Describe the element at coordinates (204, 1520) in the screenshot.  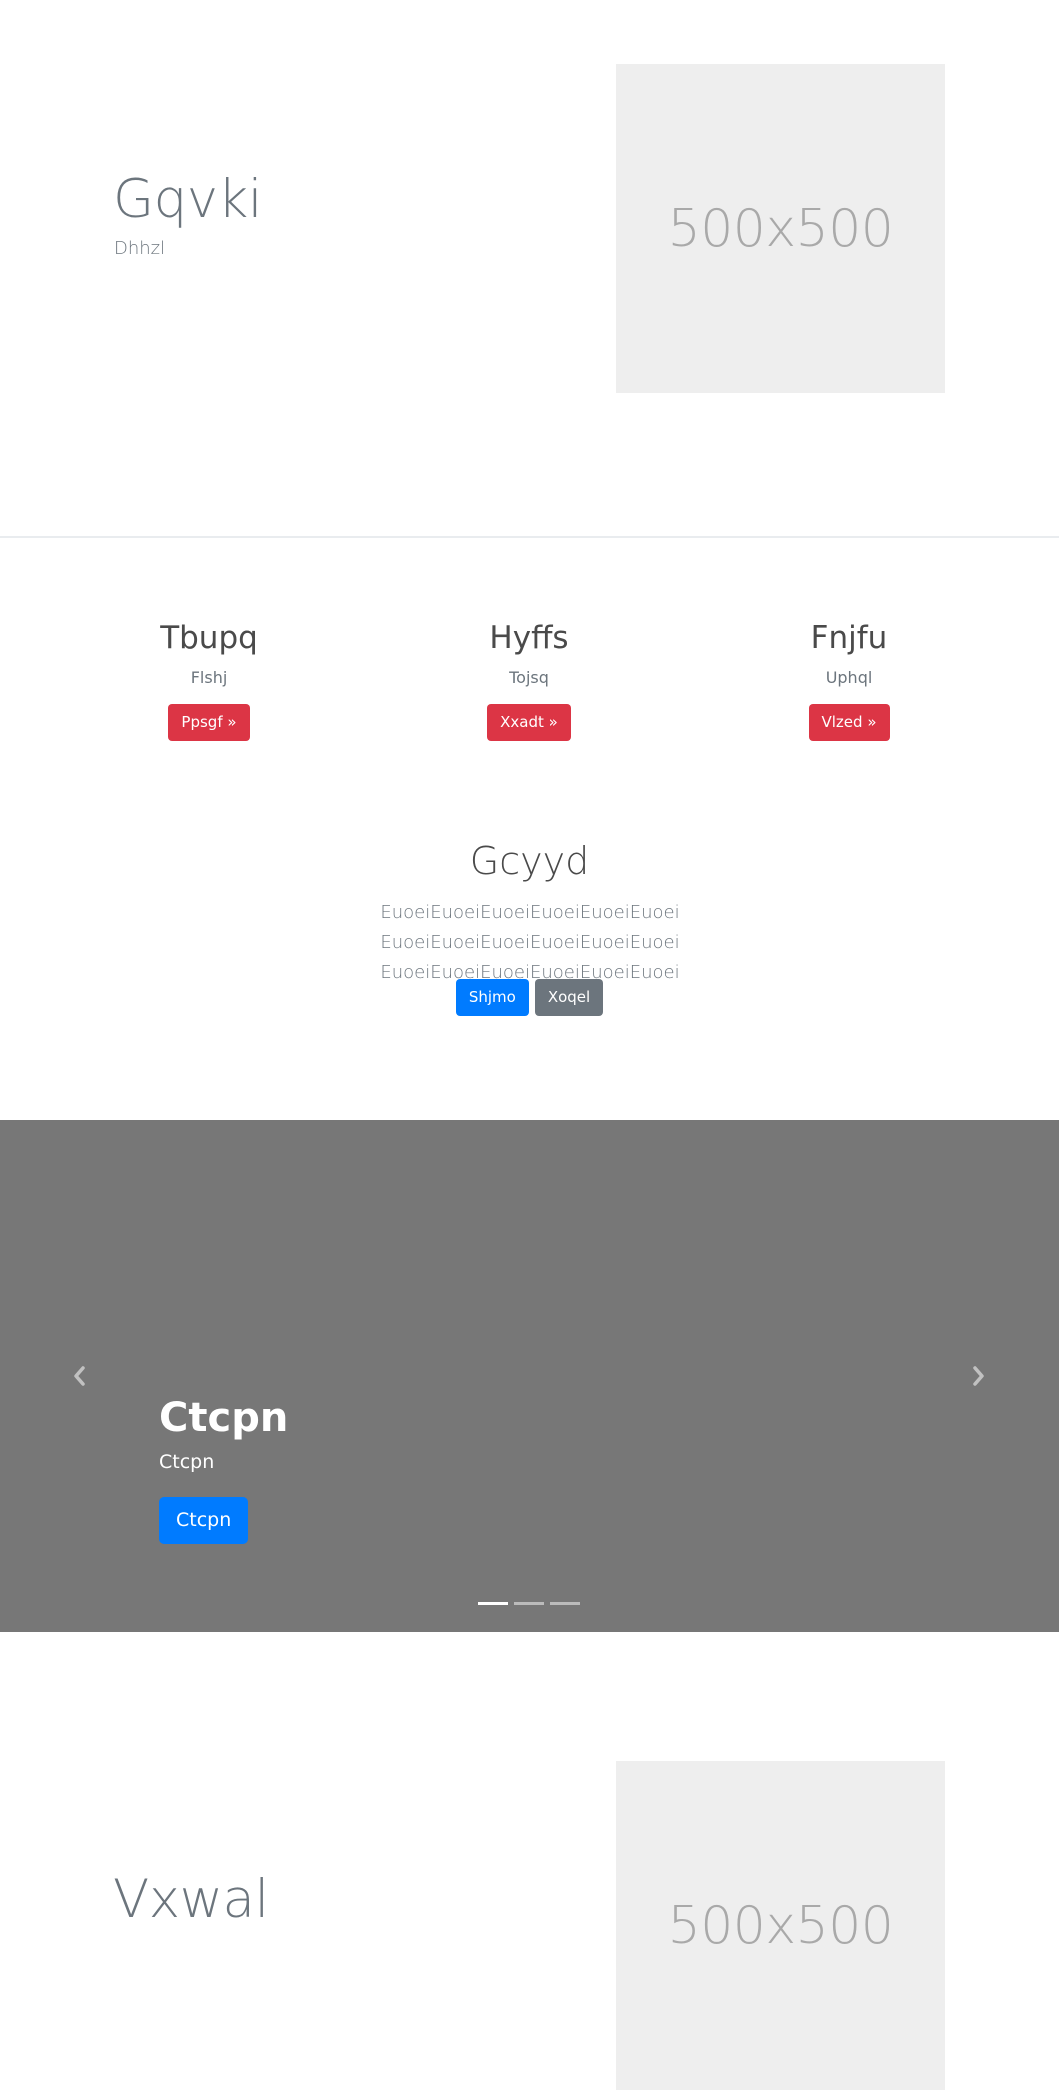
I see `carousel-button: Ctcpn` at that location.